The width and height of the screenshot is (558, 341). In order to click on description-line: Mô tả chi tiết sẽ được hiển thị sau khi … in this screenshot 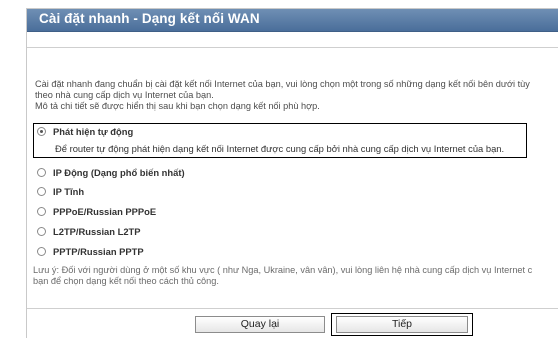, I will do `click(177, 105)`.